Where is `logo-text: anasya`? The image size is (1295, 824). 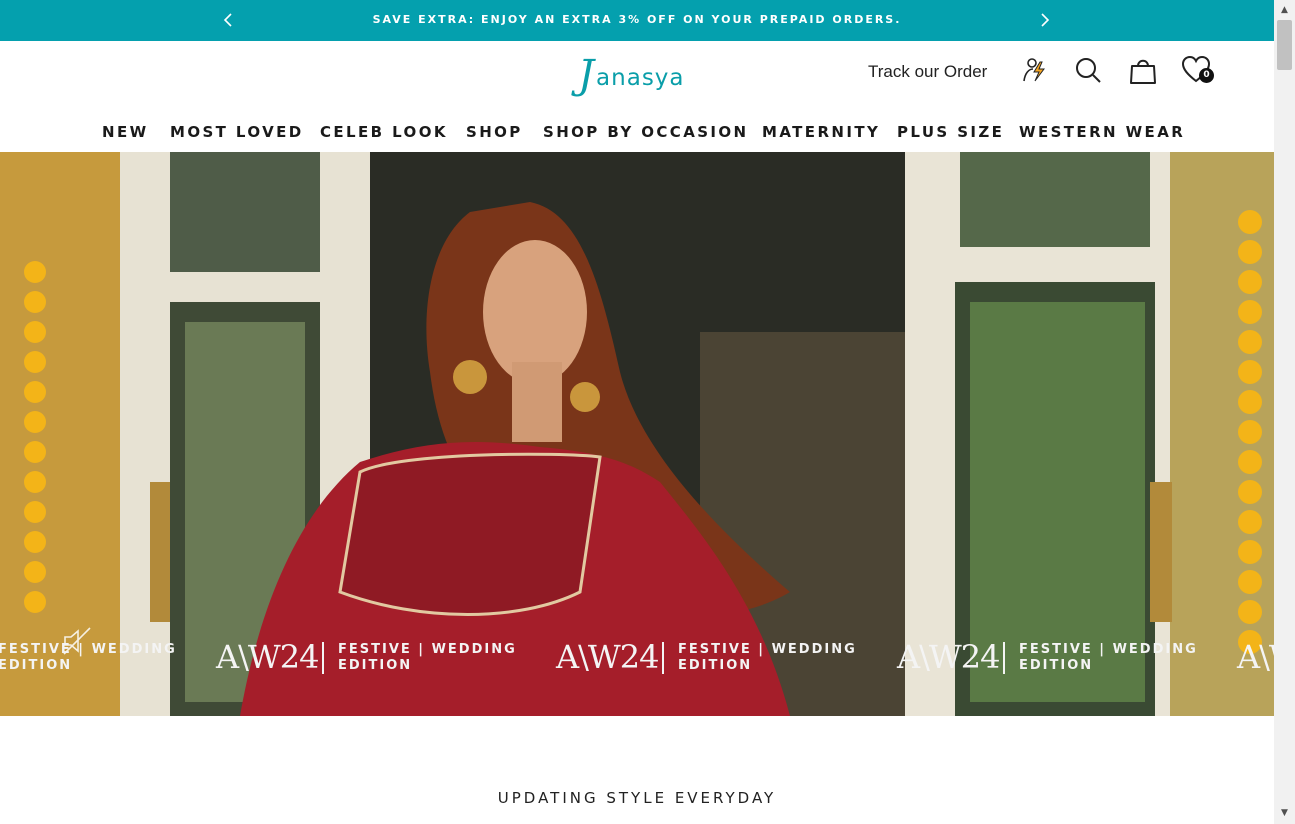
logo-text: anasya is located at coordinates (640, 78).